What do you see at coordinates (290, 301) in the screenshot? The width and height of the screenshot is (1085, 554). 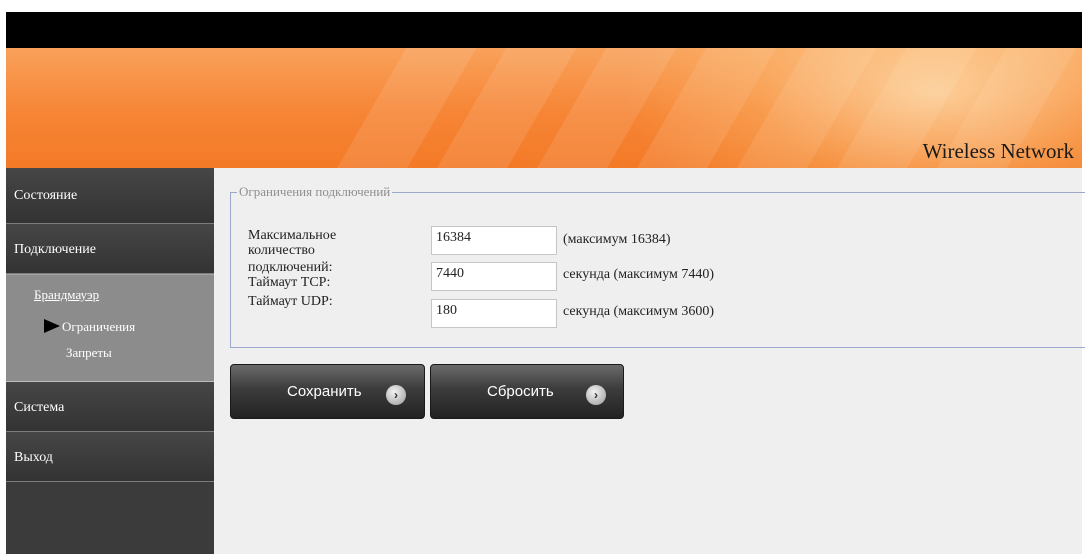 I see `label-udp-timeout: Таймаут UDP:` at bounding box center [290, 301].